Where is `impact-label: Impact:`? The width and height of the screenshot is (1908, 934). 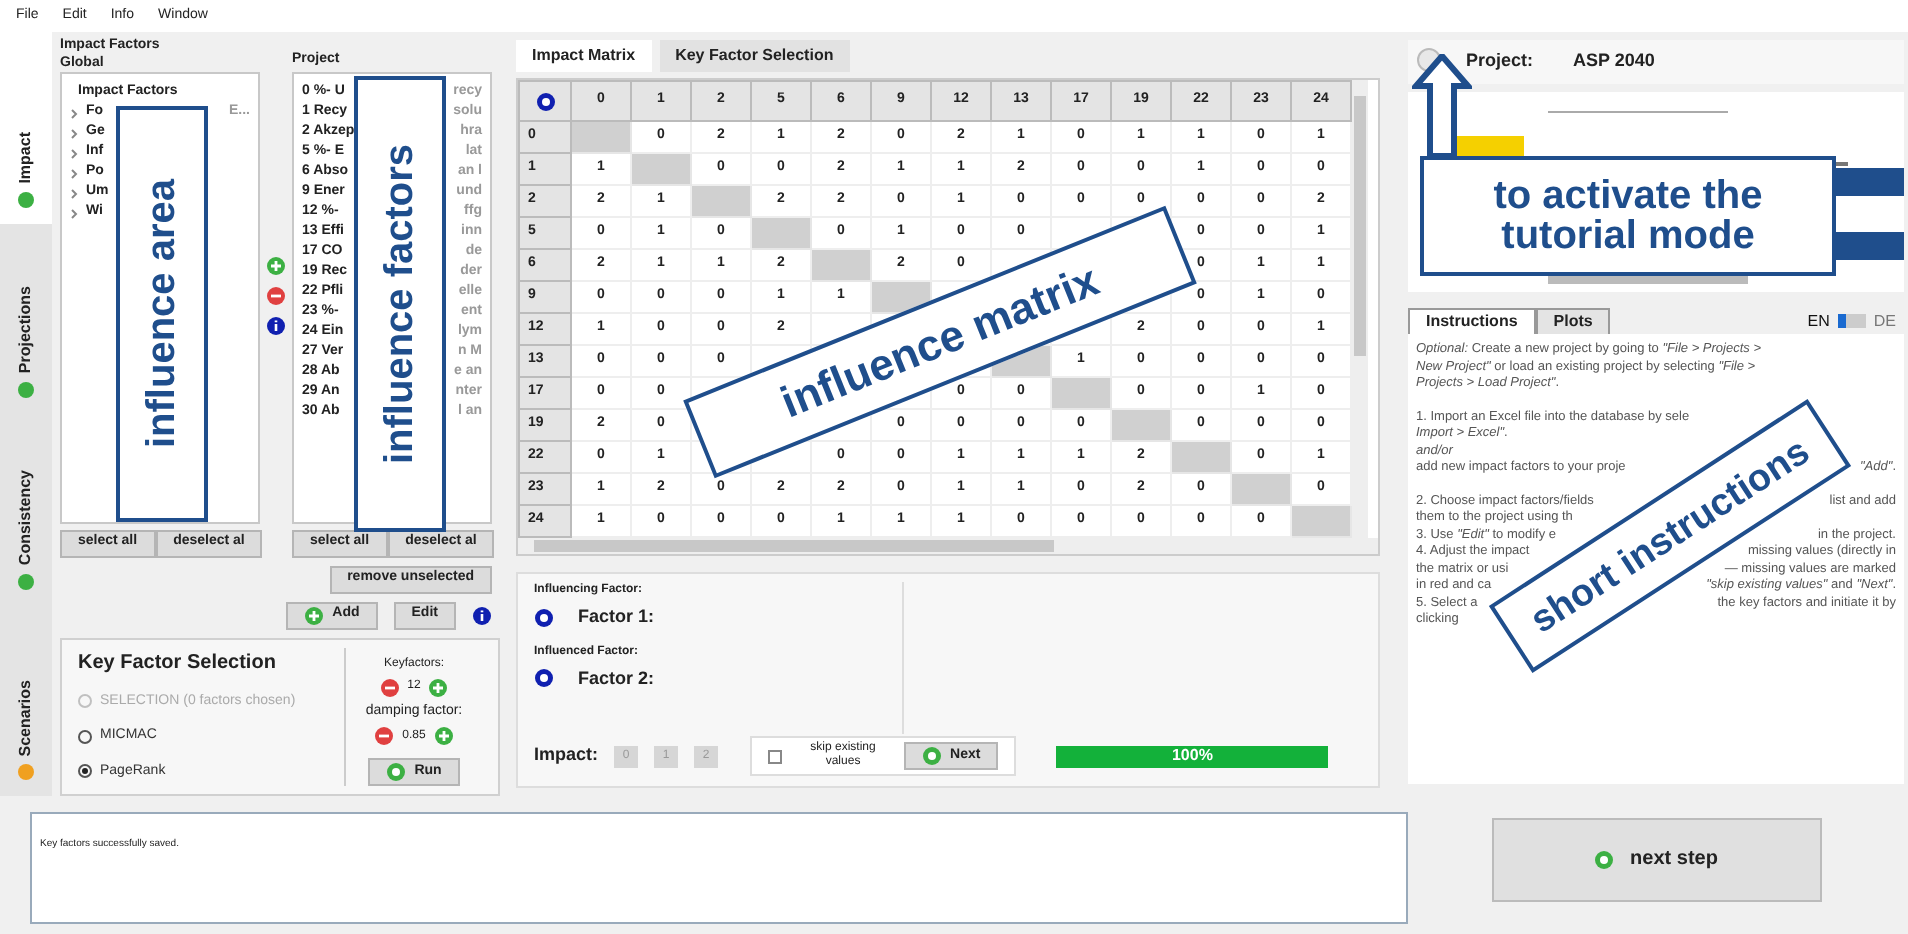 impact-label: Impact: is located at coordinates (566, 755).